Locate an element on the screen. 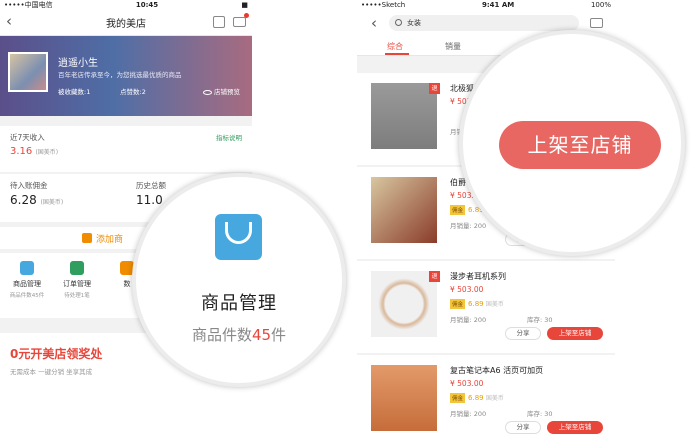  search-icon is located at coordinates (398, 22).